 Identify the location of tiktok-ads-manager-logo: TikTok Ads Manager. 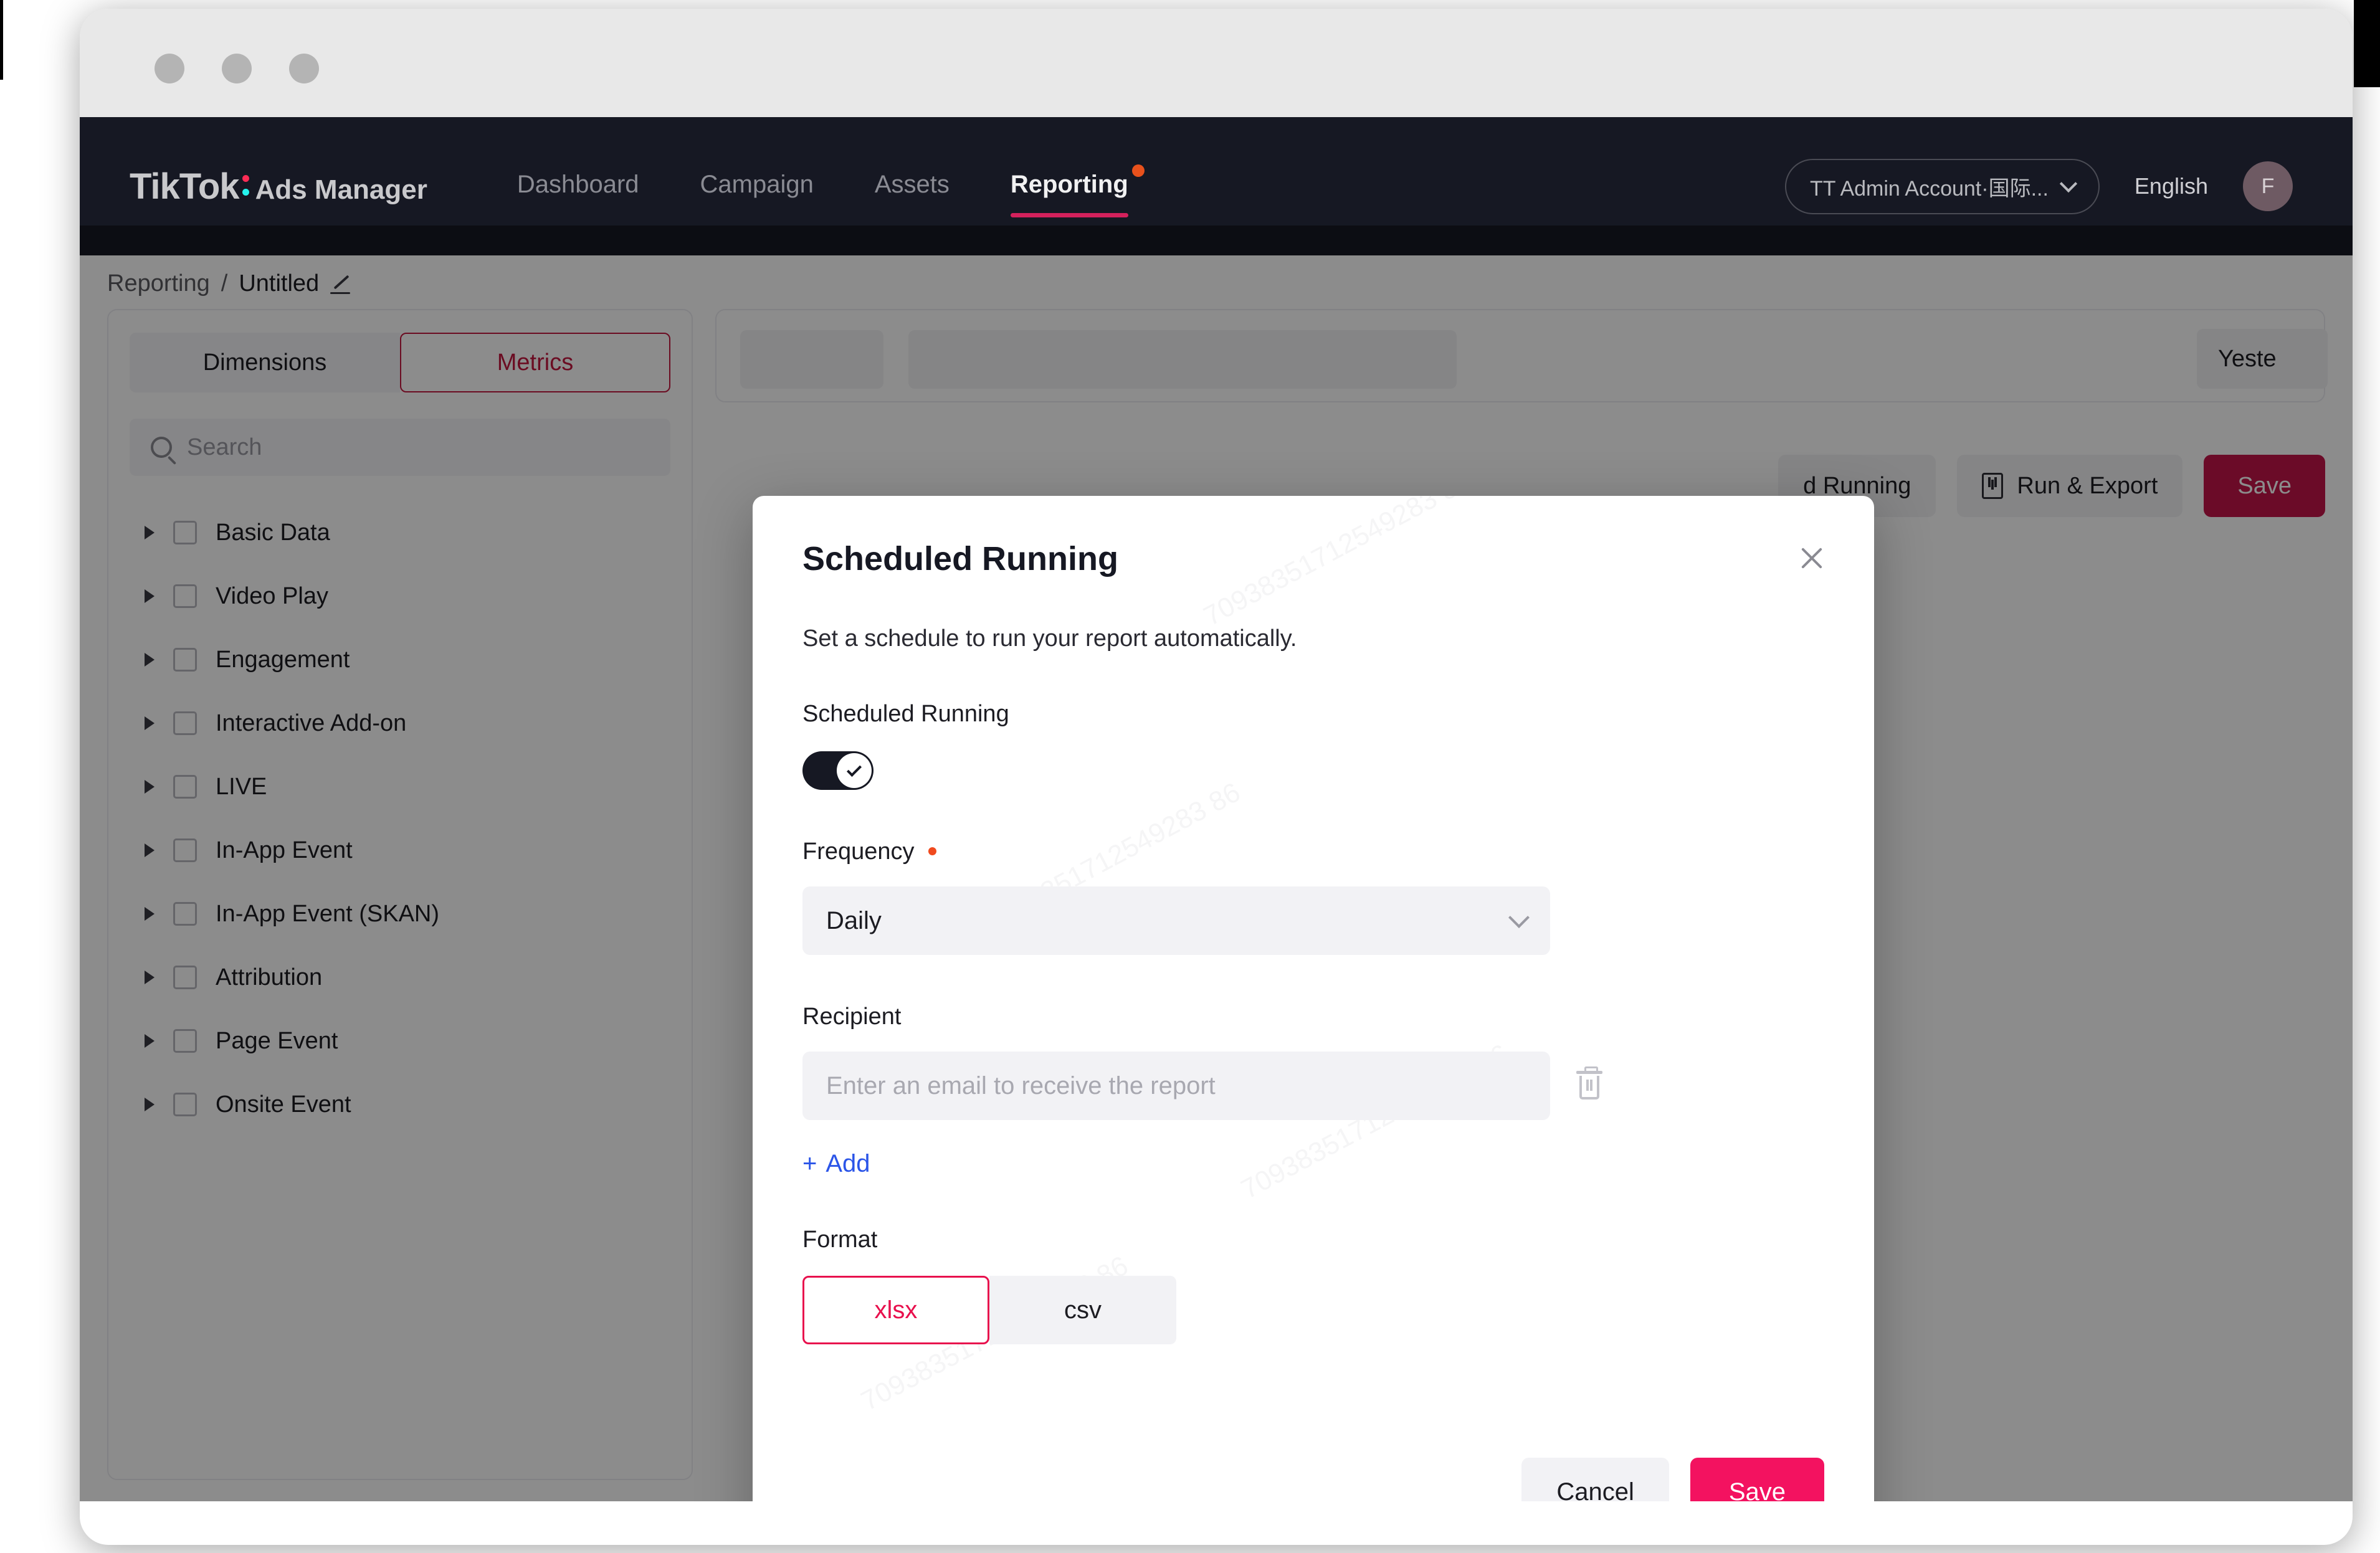
(279, 186).